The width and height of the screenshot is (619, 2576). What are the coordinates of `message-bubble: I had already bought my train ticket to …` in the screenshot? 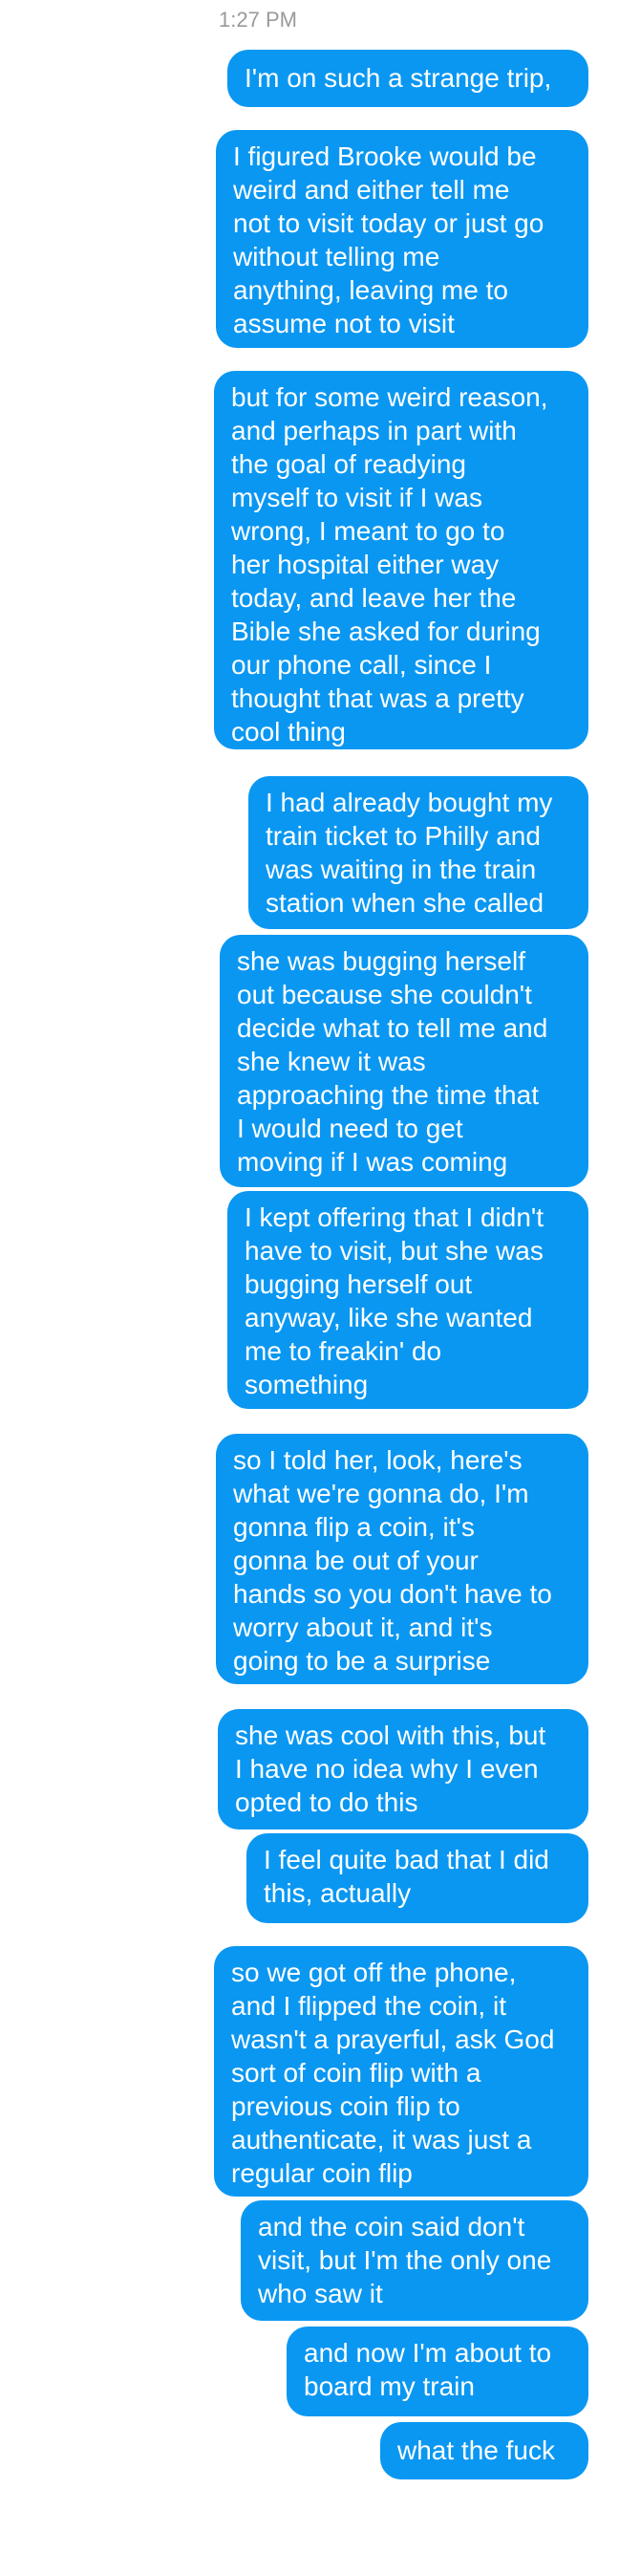 It's located at (418, 852).